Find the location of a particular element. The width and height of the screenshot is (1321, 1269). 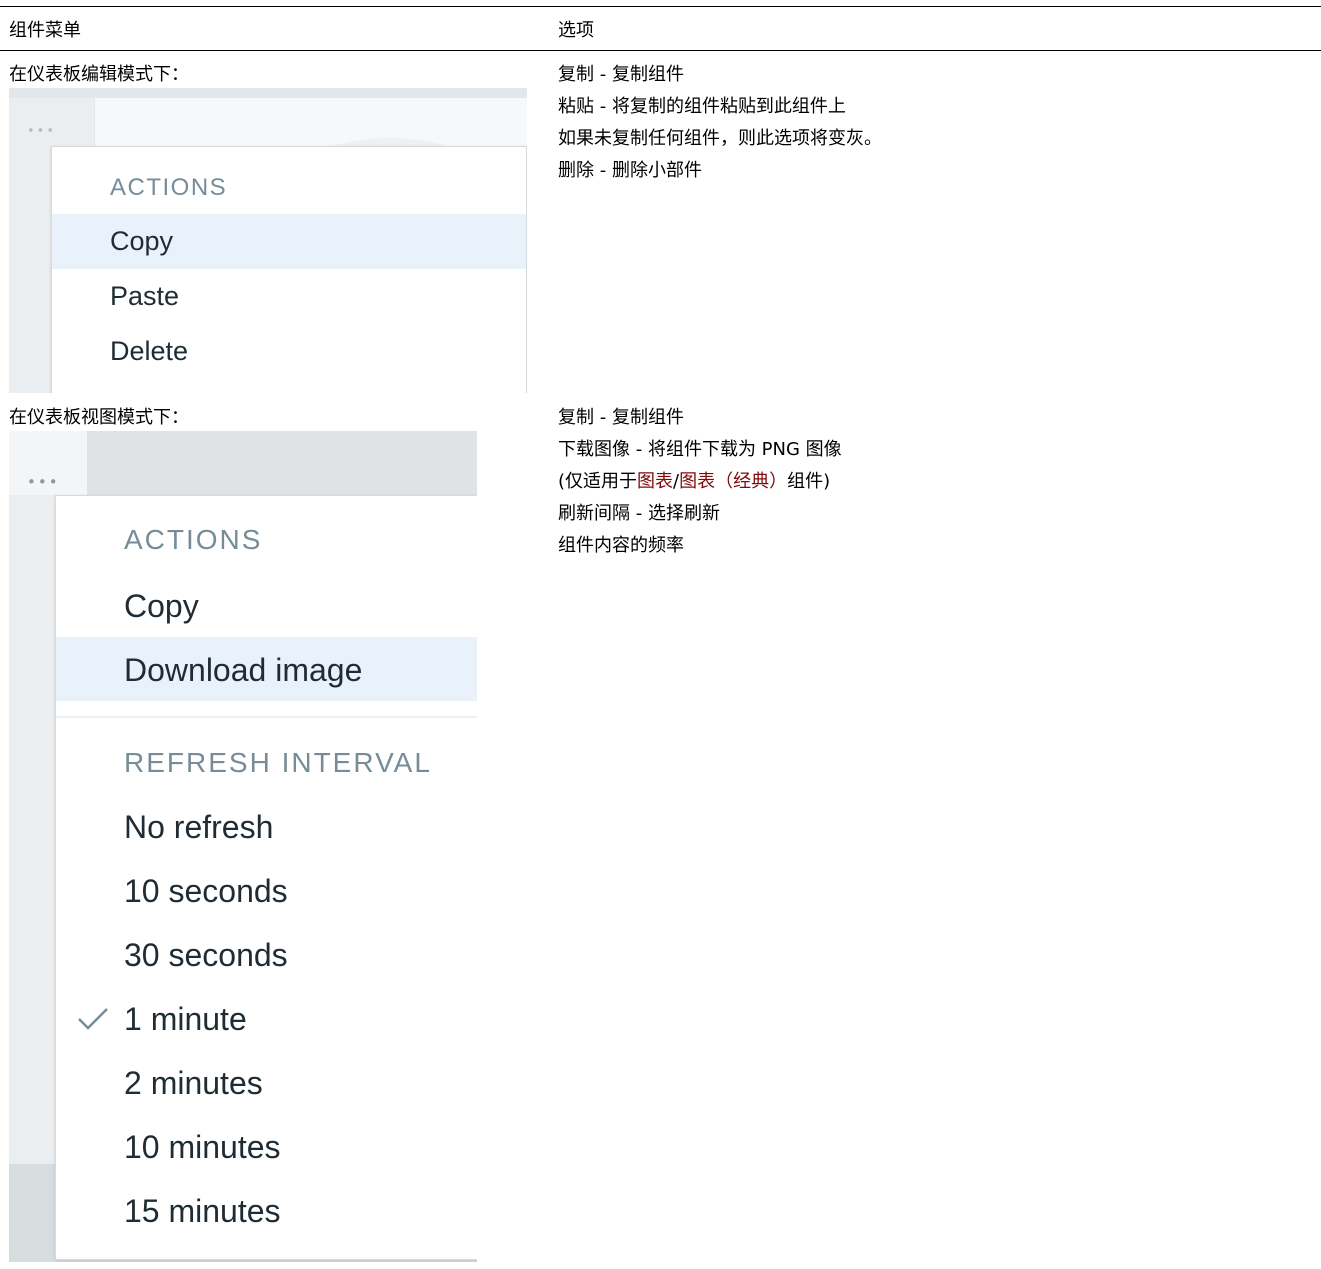

table-header-rule is located at coordinates (660, 50).